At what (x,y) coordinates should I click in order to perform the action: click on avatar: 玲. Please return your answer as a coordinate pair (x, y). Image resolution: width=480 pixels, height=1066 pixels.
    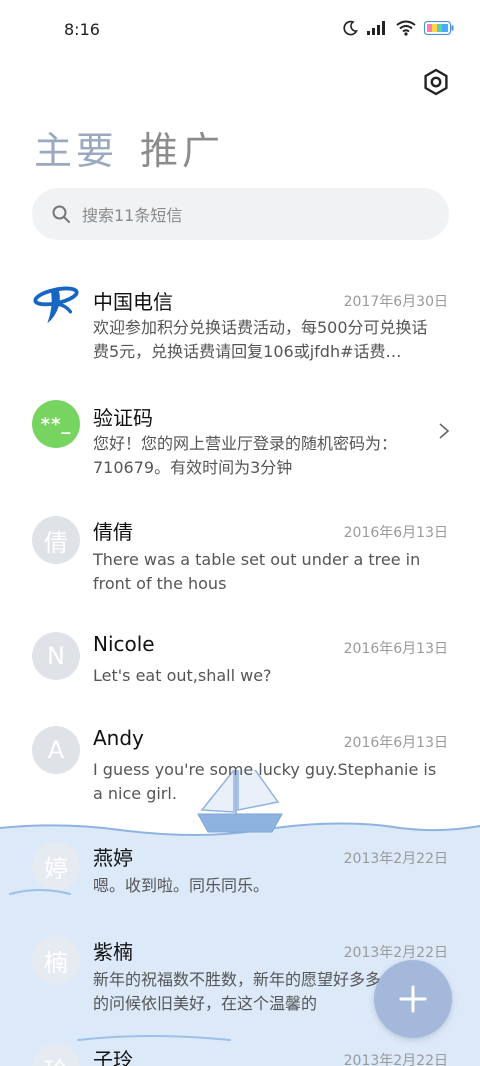
    Looking at the image, I should click on (56, 1055).